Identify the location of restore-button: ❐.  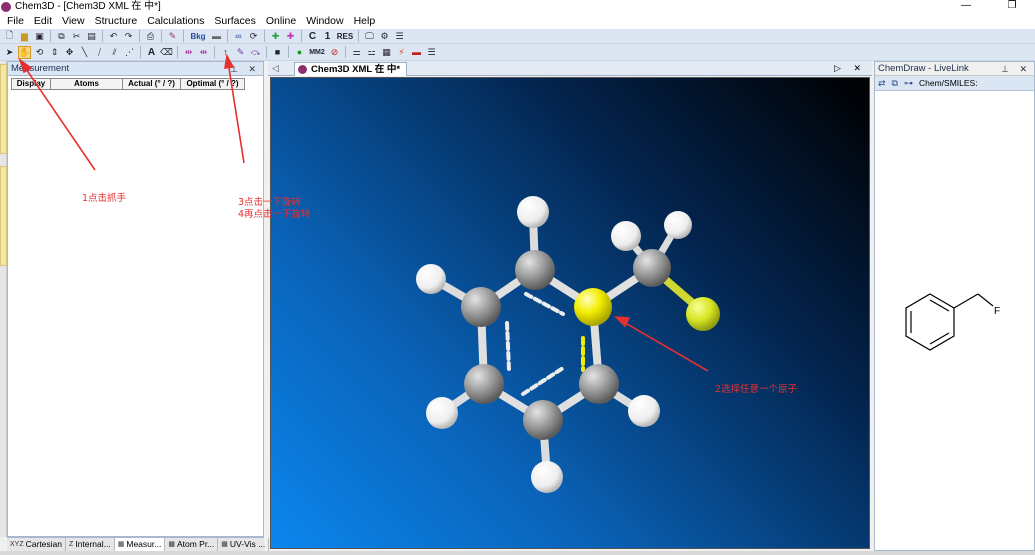
(1012, 6).